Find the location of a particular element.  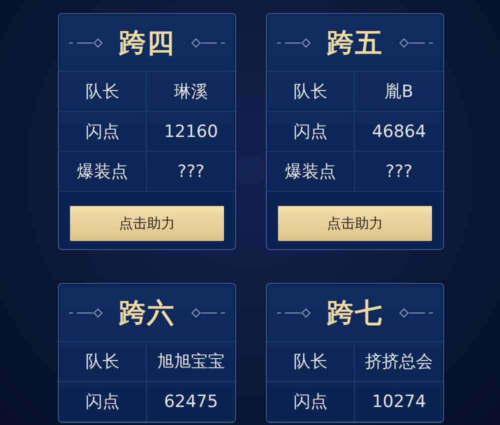

row-value: 62475 is located at coordinates (191, 402).